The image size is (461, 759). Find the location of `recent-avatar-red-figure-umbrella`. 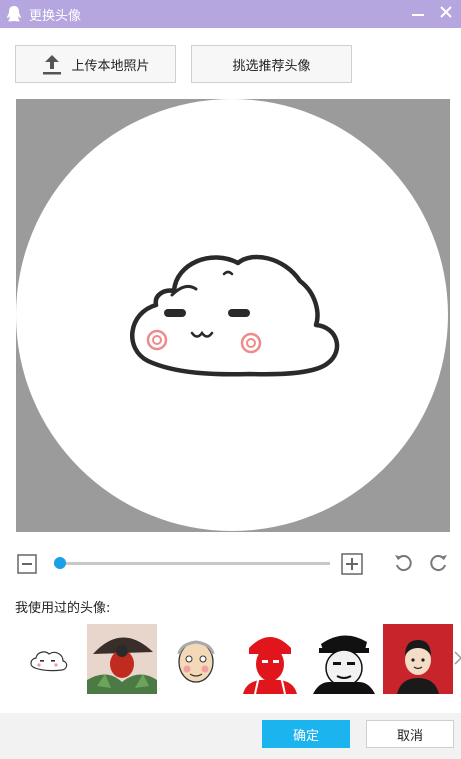

recent-avatar-red-figure-umbrella is located at coordinates (122, 659).